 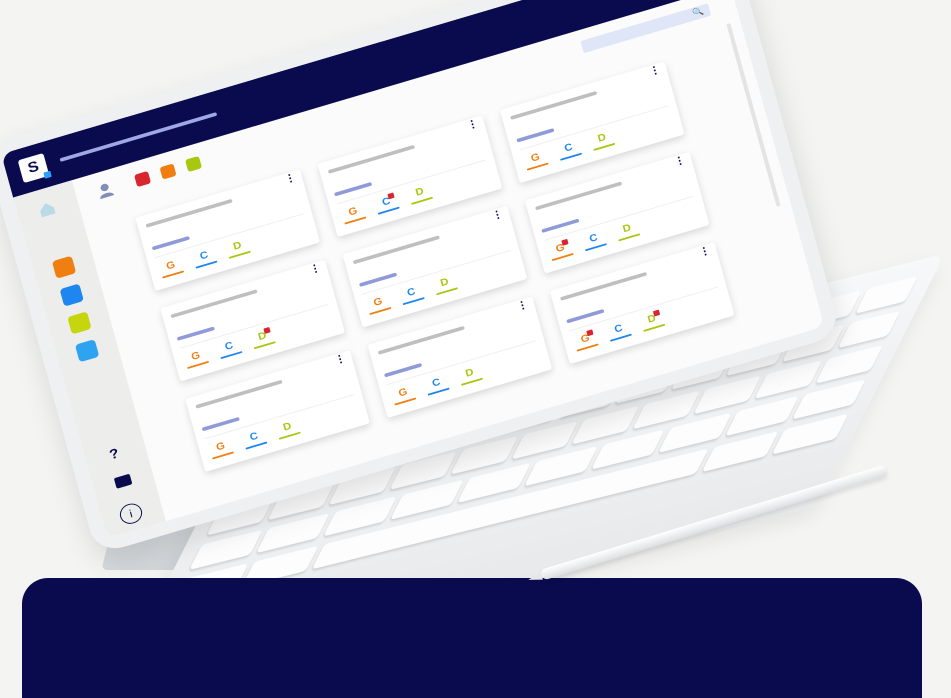 What do you see at coordinates (168, 171) in the screenshot?
I see `legend-orange` at bounding box center [168, 171].